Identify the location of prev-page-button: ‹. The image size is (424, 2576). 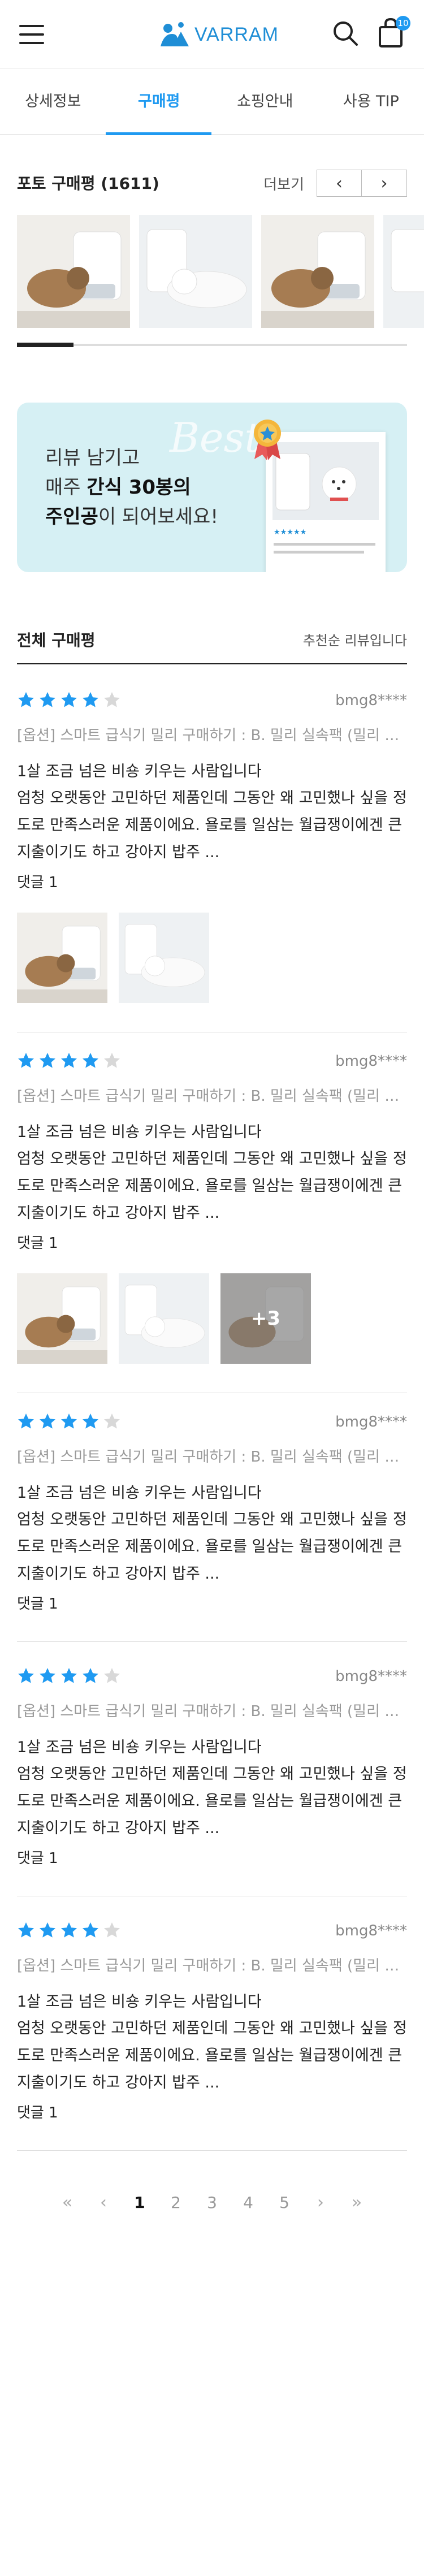
(104, 2202).